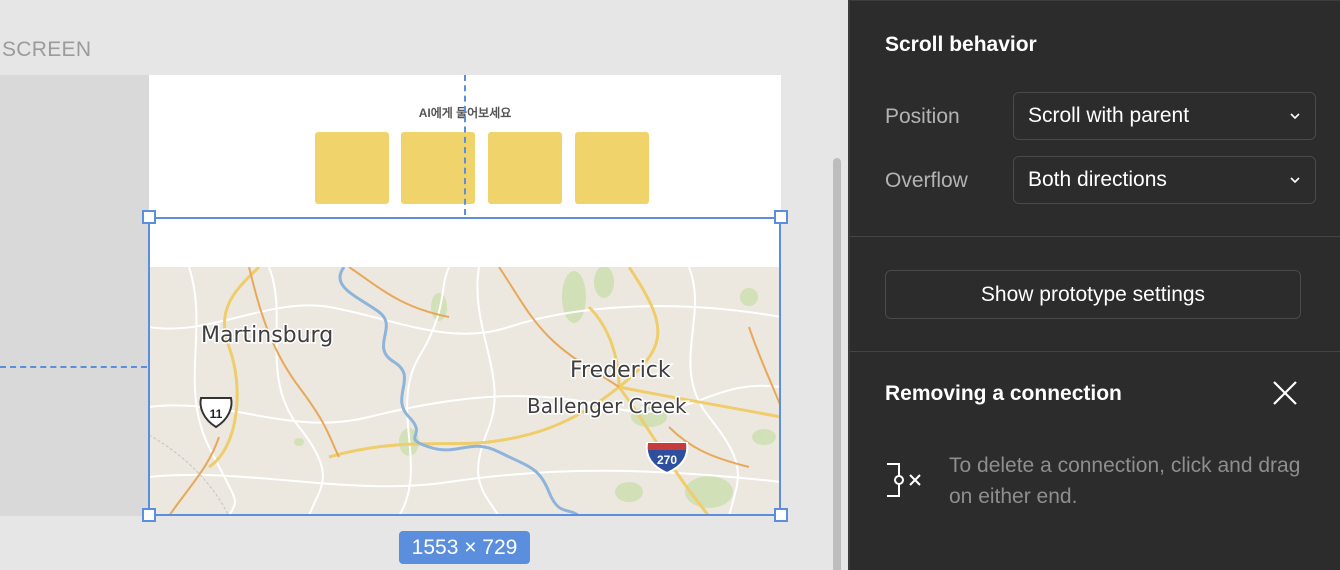 Image resolution: width=1340 pixels, height=570 pixels. I want to click on map-label-ballenger-creek: Ballenger Creek, so click(607, 406).